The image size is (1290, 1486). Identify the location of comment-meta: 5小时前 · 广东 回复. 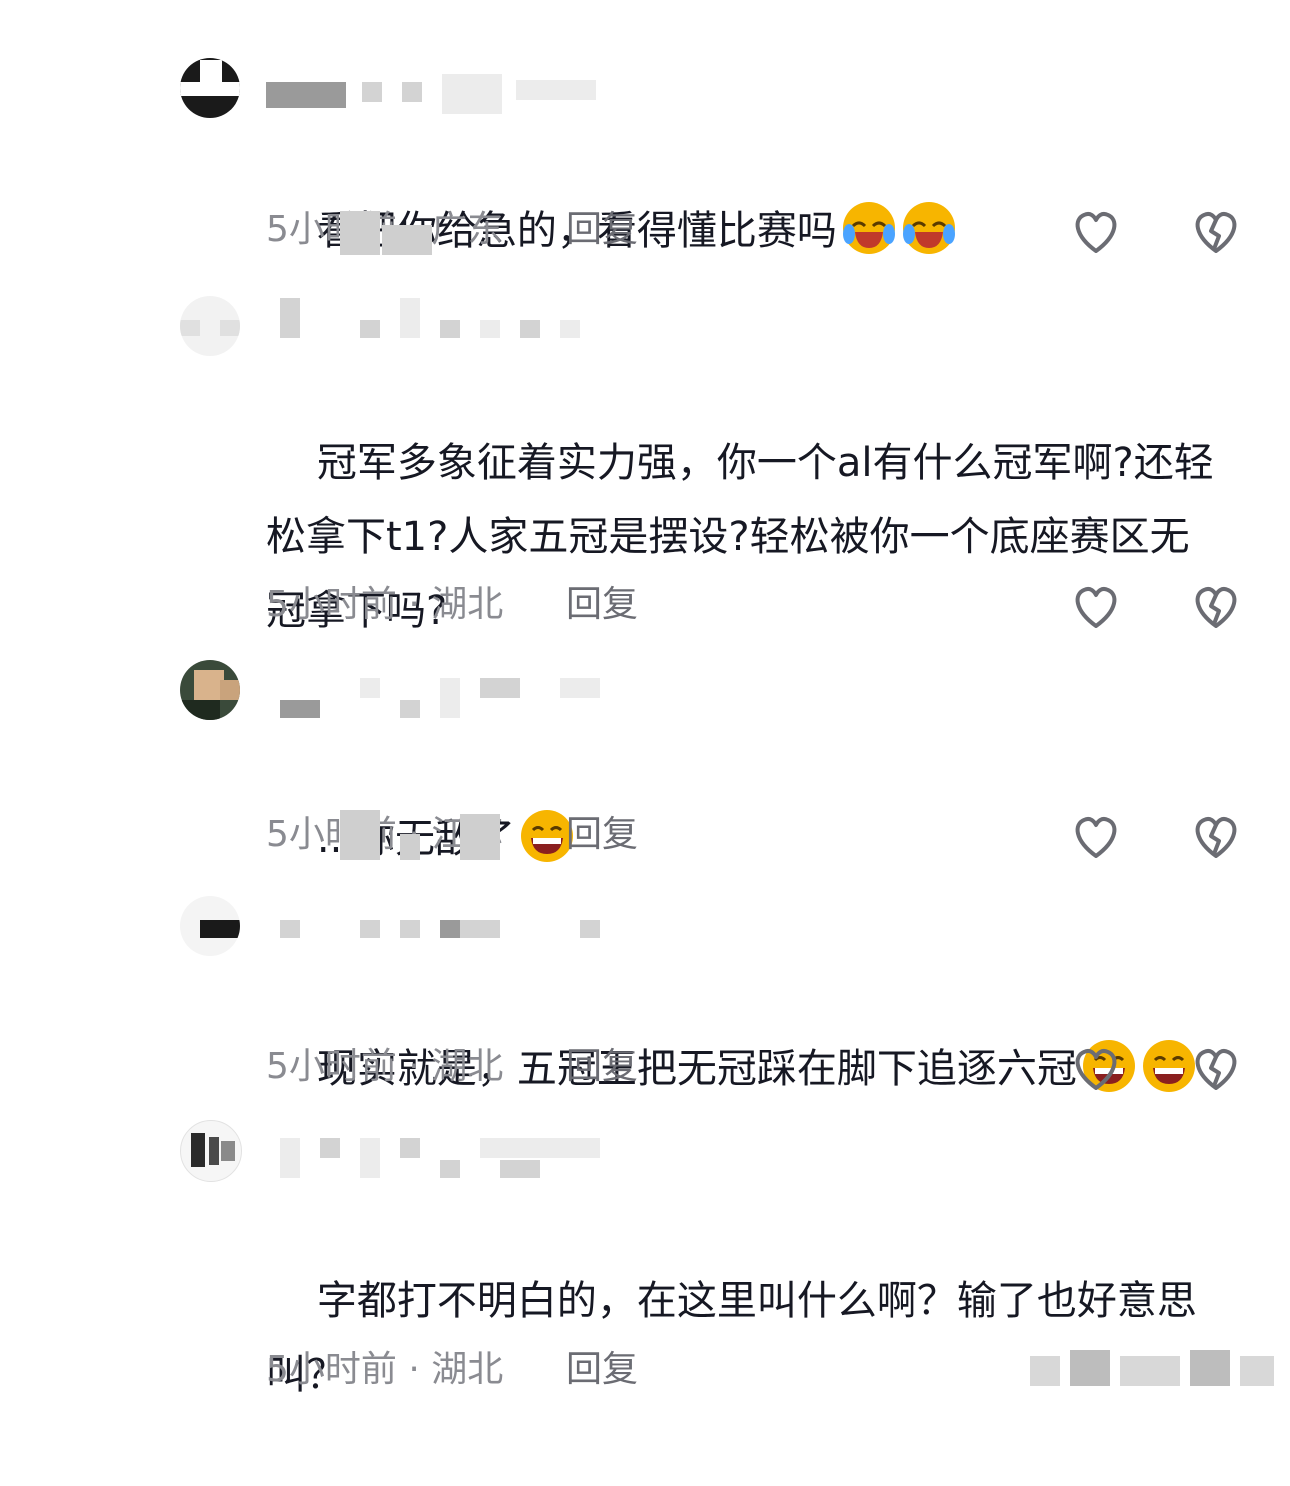
(766, 230).